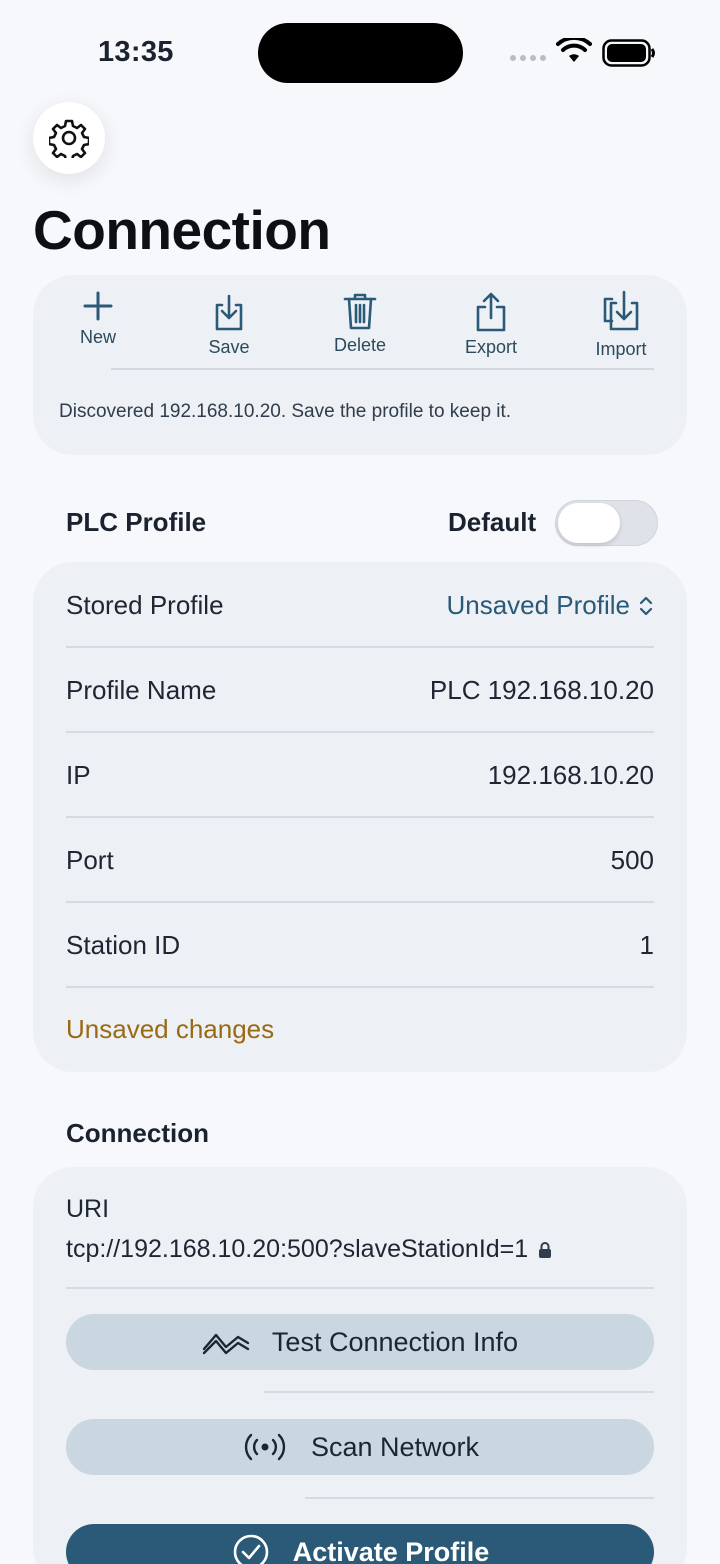 The height and width of the screenshot is (1564, 720). Describe the element at coordinates (360, 311) in the screenshot. I see `trash-icon` at that location.